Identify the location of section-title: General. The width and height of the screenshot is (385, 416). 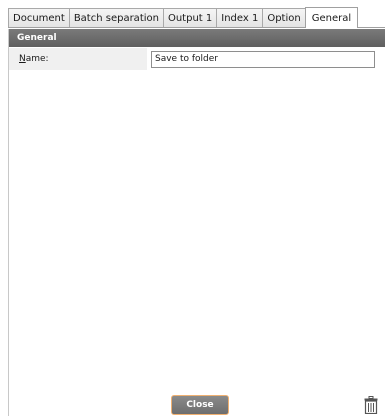
(37, 38).